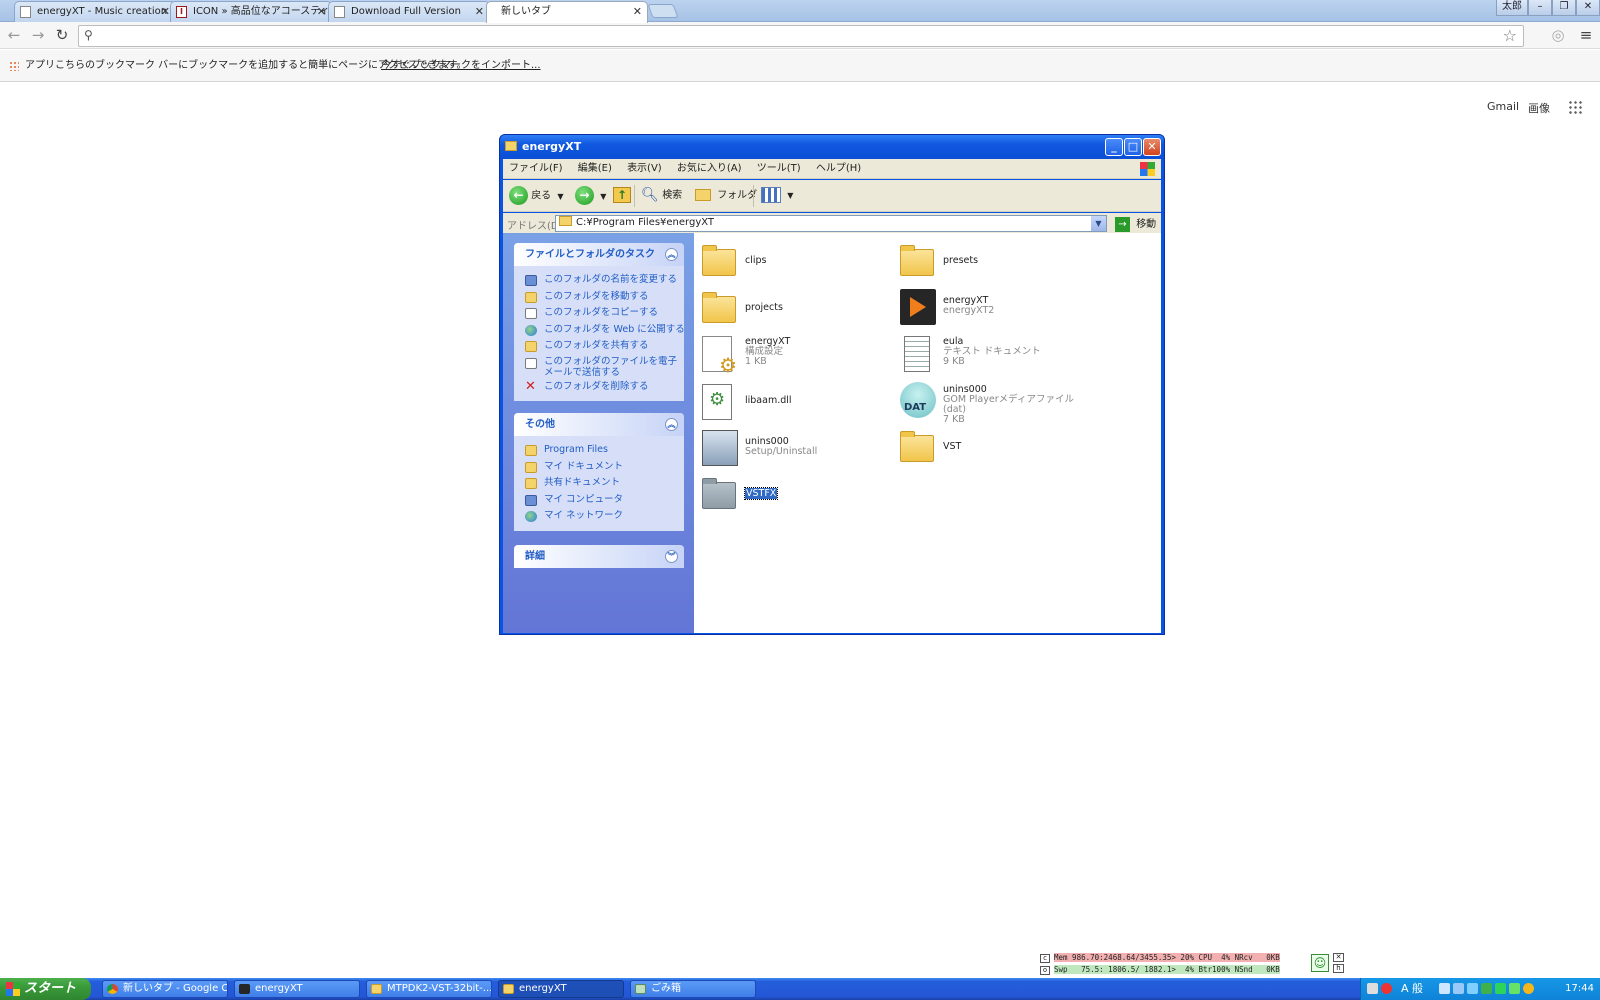 Image resolution: width=1600 pixels, height=1000 pixels. I want to click on explorer-close-button: ✕, so click(1152, 147).